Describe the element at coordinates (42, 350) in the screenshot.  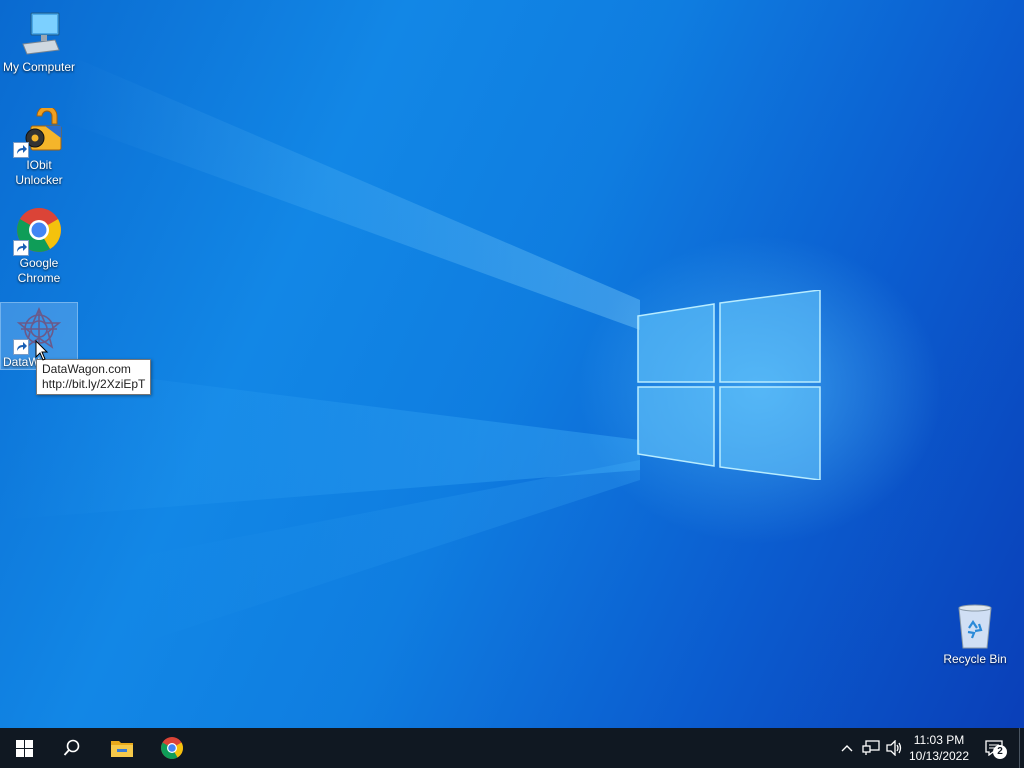
I see `mouse-cursor-icon` at that location.